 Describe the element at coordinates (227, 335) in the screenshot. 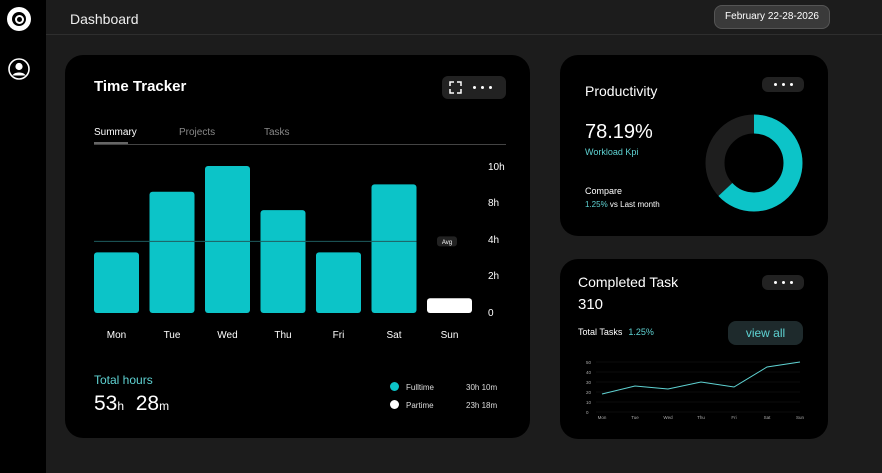

I see `x-tick-label: Wed` at that location.